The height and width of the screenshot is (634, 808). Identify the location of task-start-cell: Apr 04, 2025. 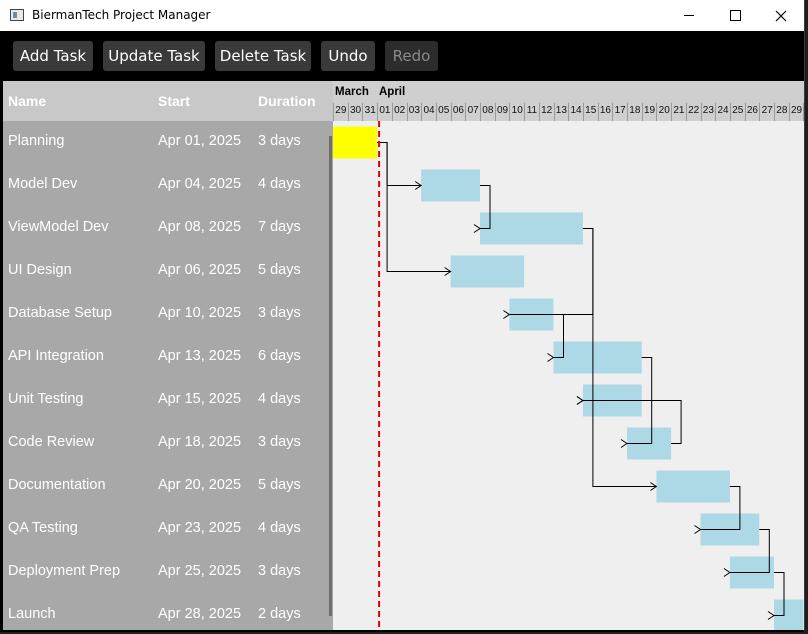
(200, 184).